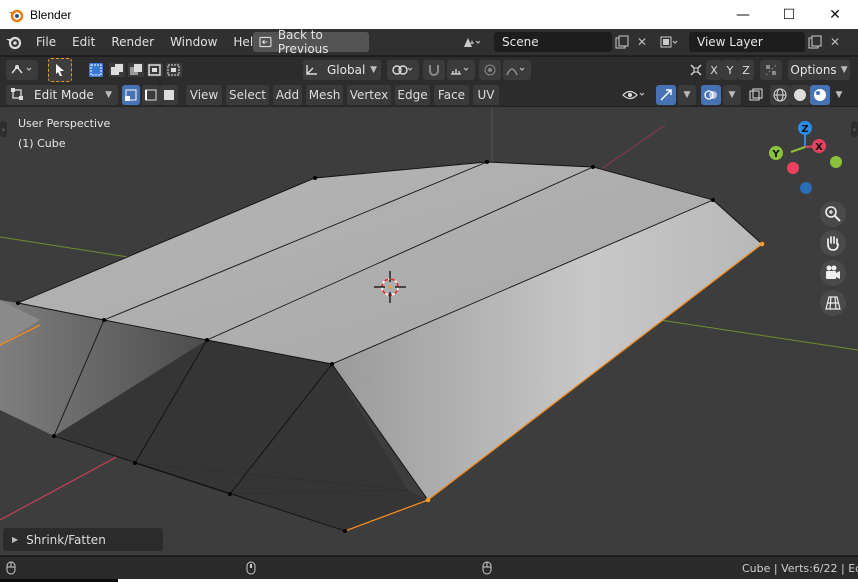 Image resolution: width=858 pixels, height=582 pixels. Describe the element at coordinates (486, 95) in the screenshot. I see `menu-uv: UV` at that location.